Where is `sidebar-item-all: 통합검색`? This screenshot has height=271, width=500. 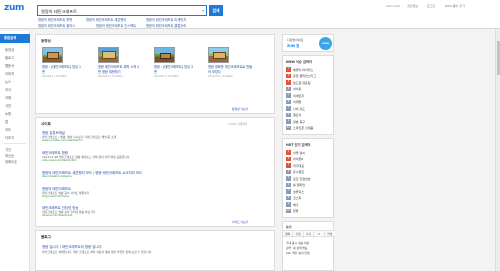 sidebar-item-all: 통합검색 is located at coordinates (15, 38).